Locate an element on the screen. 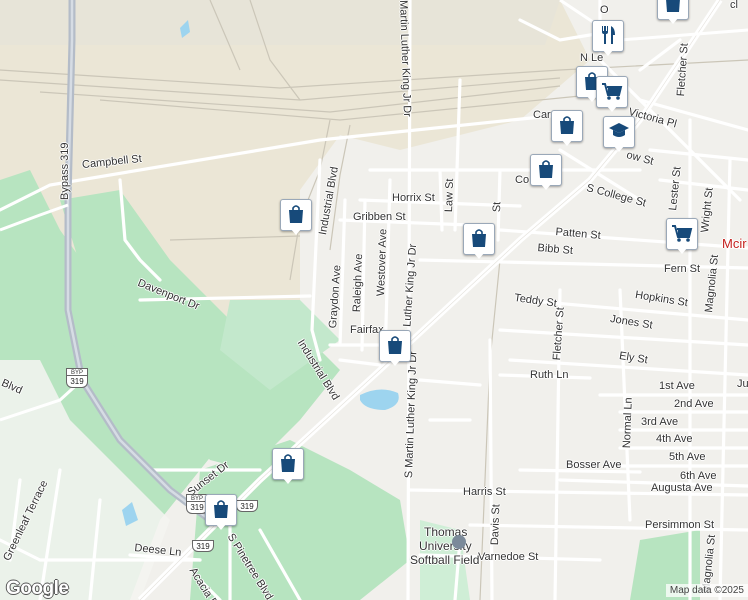 The image size is (748, 600). street-label-co: Co is located at coordinates (522, 180).